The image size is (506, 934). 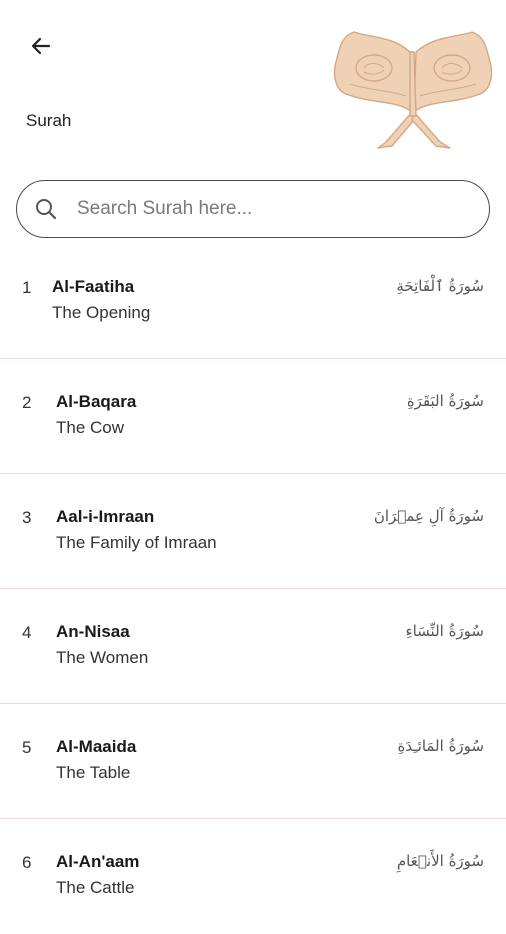 I want to click on surah-name: An-Nisaa, so click(x=93, y=631).